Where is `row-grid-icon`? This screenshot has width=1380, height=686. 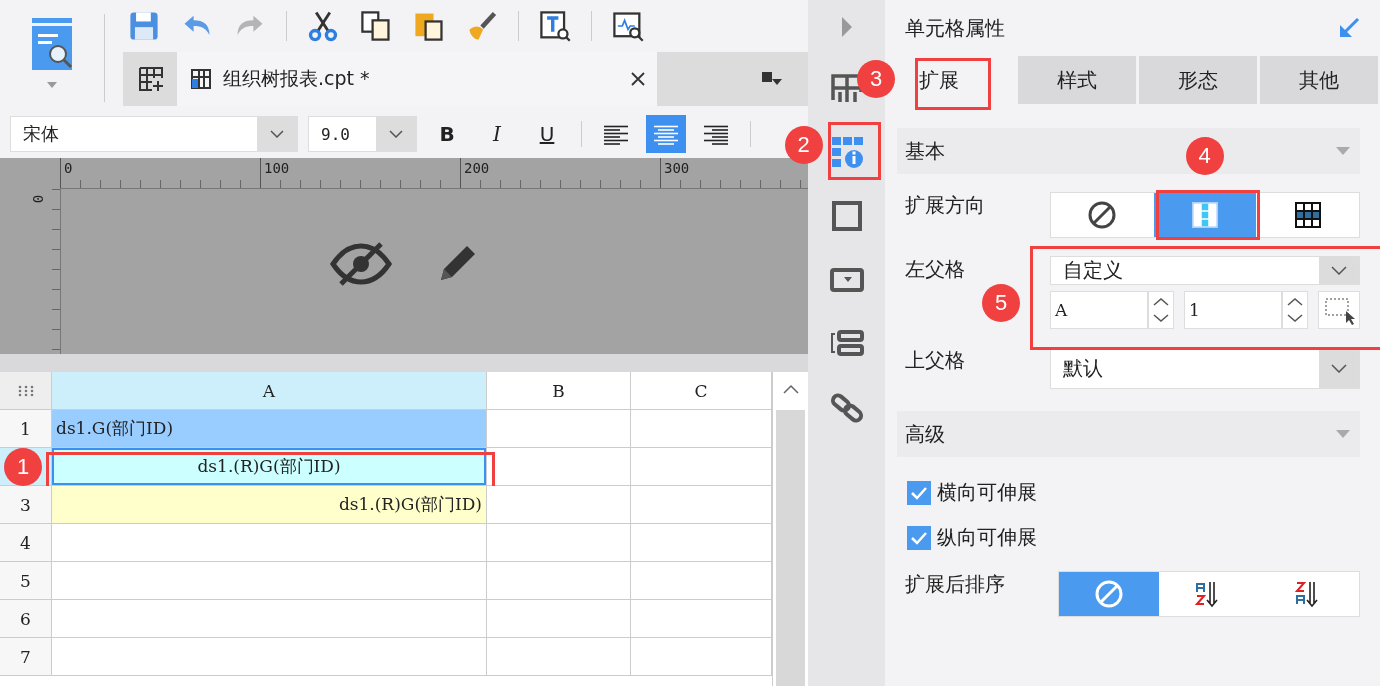 row-grid-icon is located at coordinates (1307, 215).